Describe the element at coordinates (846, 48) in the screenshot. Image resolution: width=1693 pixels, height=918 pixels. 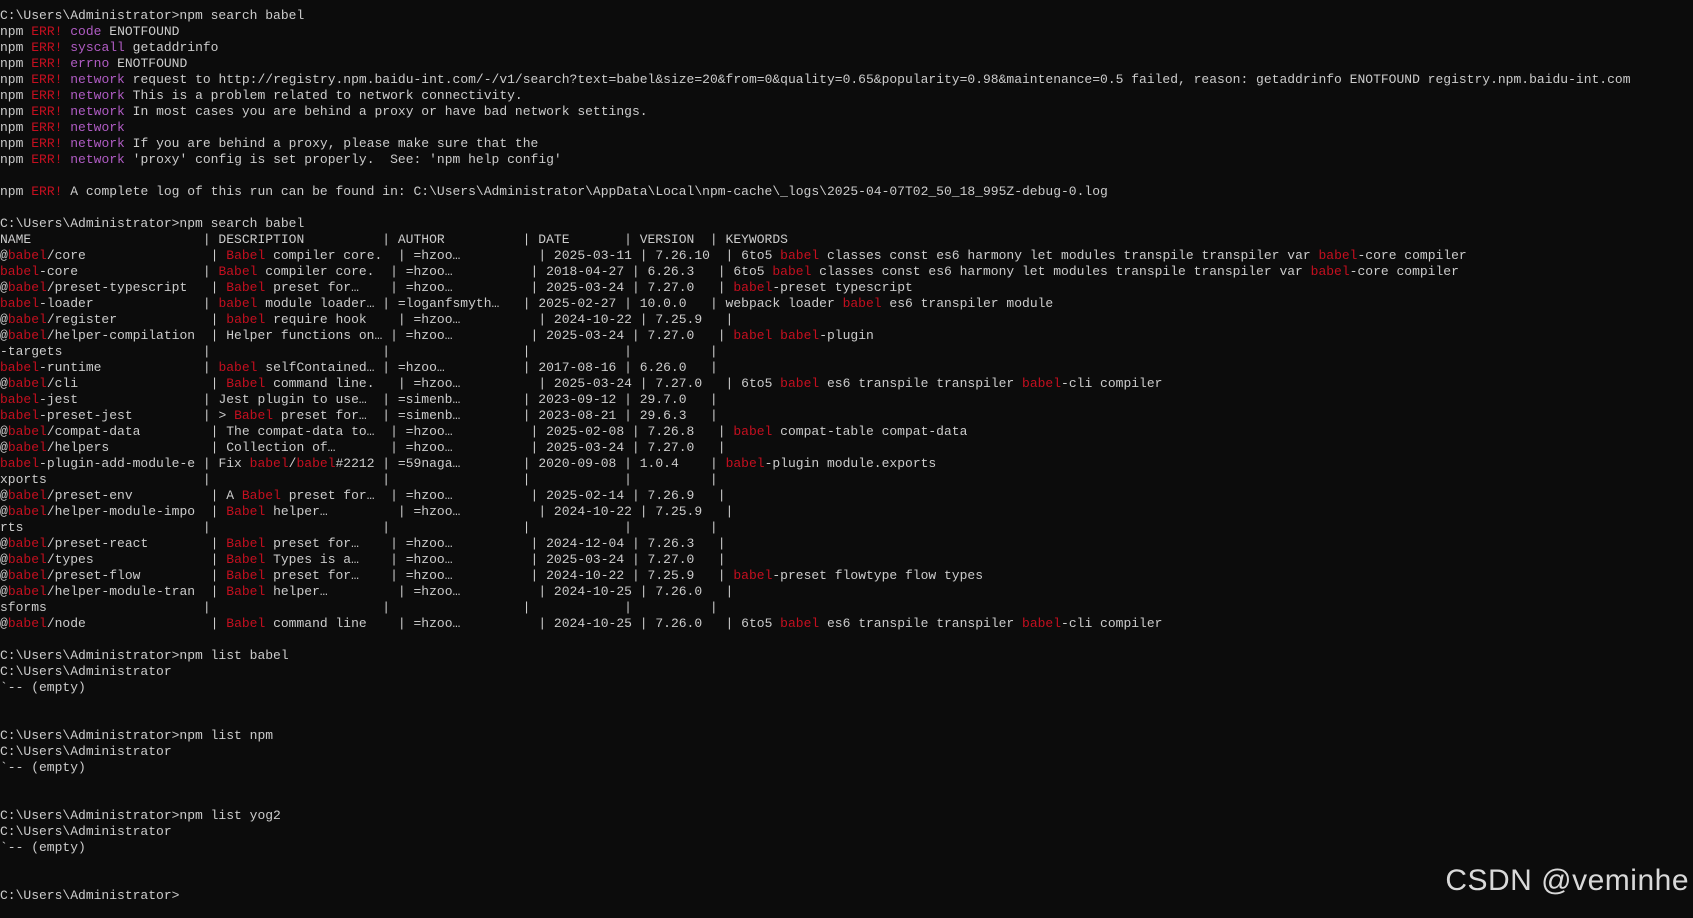
I see `terminal-line: npm ERR! syscall getaddrinfo` at that location.